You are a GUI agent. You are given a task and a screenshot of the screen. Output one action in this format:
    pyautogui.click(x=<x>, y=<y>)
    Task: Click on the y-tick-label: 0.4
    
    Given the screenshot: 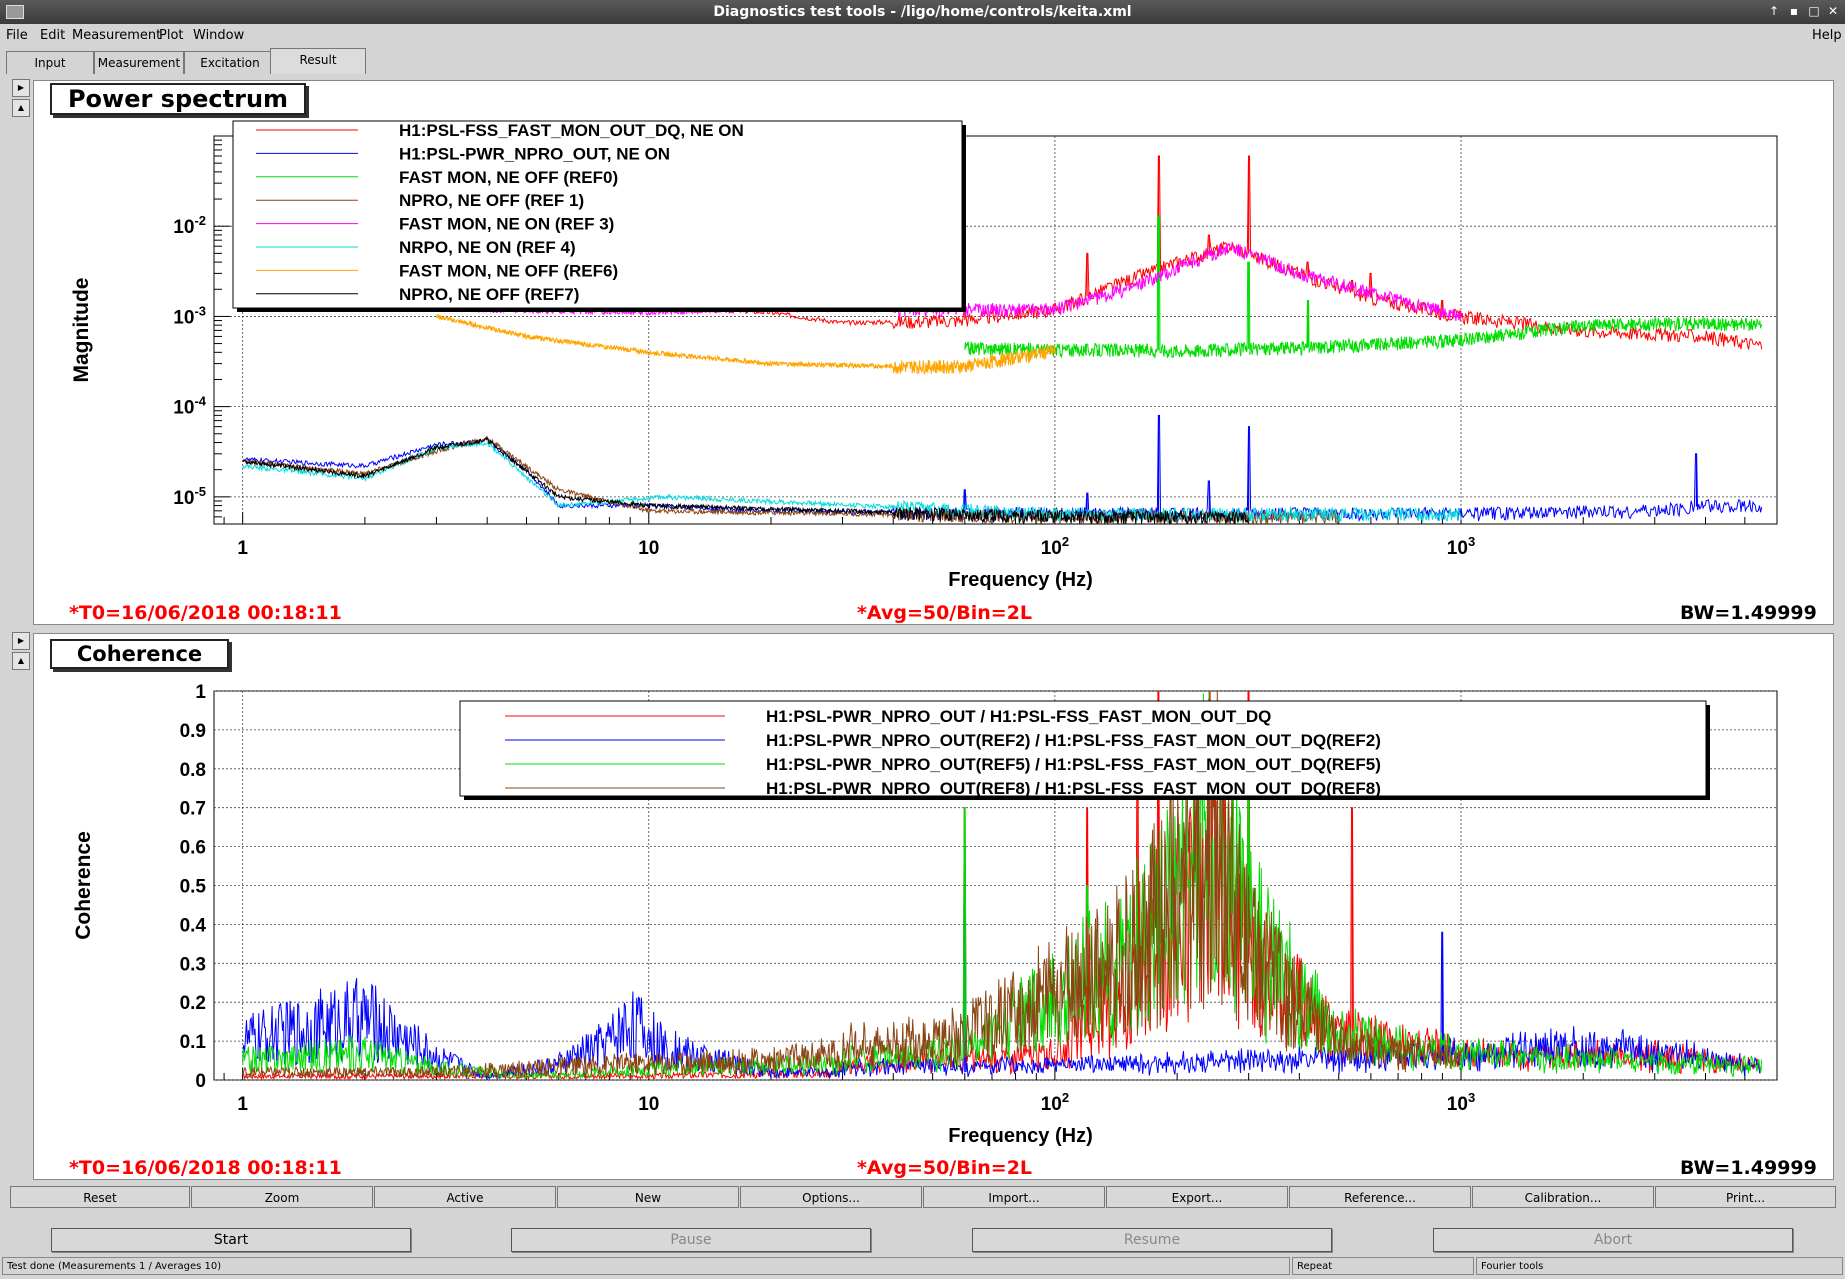 What is the action you would take?
    pyautogui.click(x=193, y=925)
    